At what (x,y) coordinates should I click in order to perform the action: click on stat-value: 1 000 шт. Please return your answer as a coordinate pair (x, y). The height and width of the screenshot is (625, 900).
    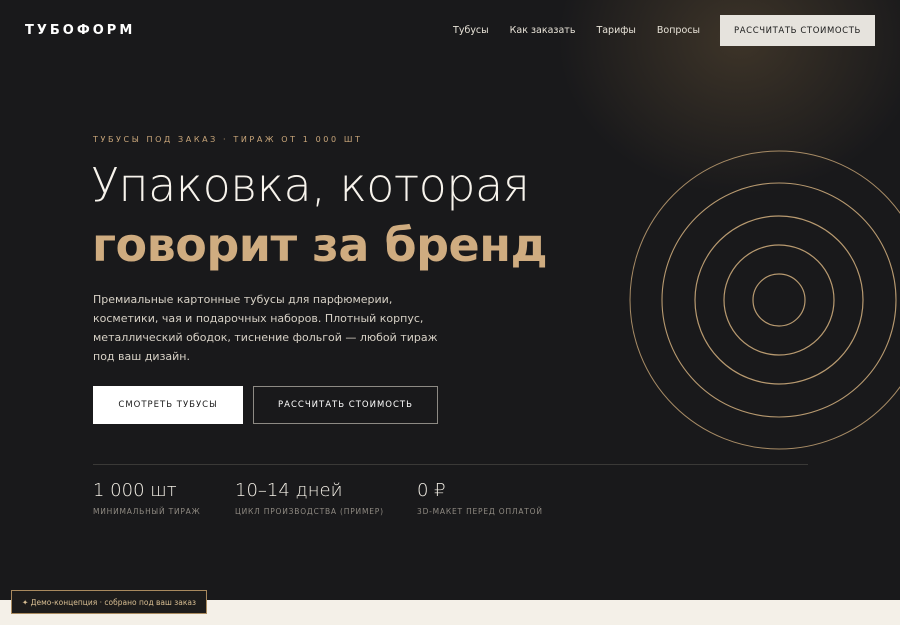
    Looking at the image, I should click on (135, 490).